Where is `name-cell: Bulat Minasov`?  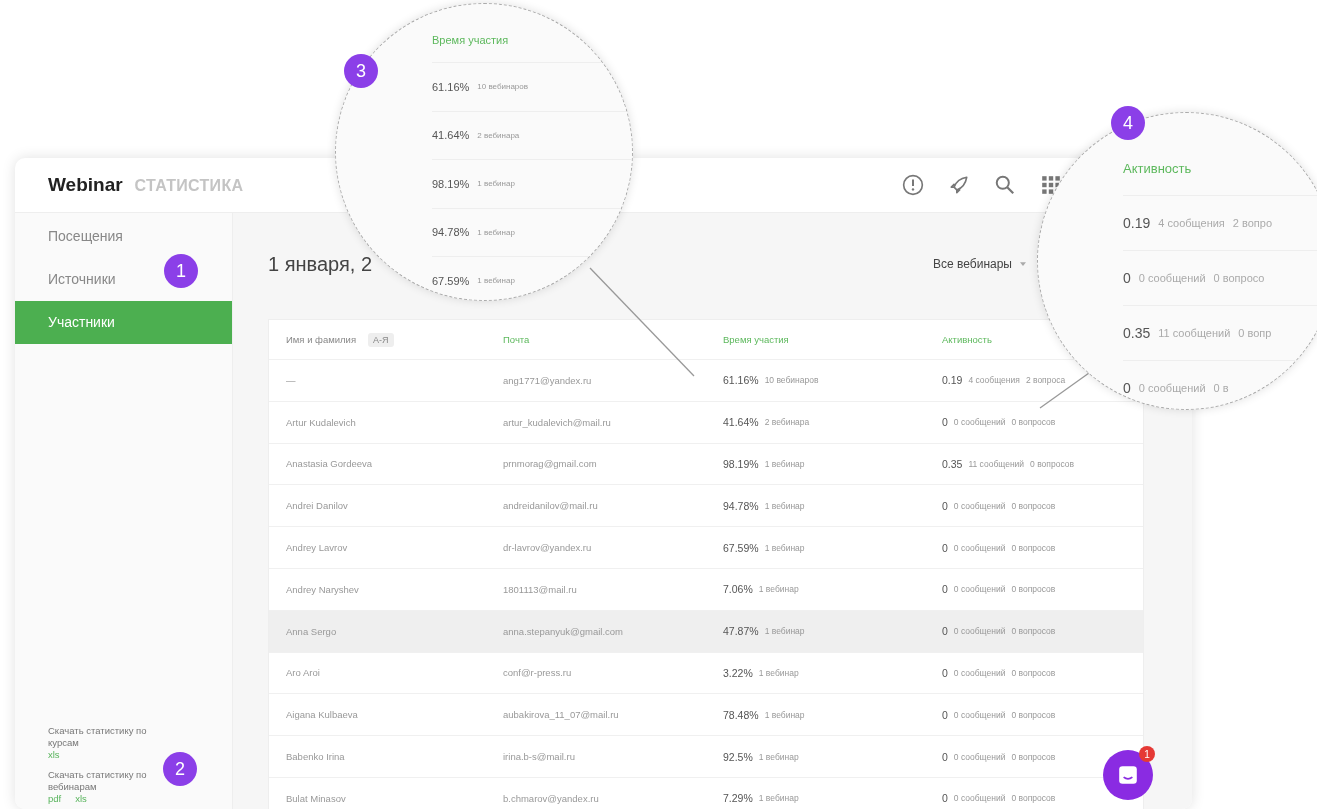
name-cell: Bulat Minasov is located at coordinates (316, 798).